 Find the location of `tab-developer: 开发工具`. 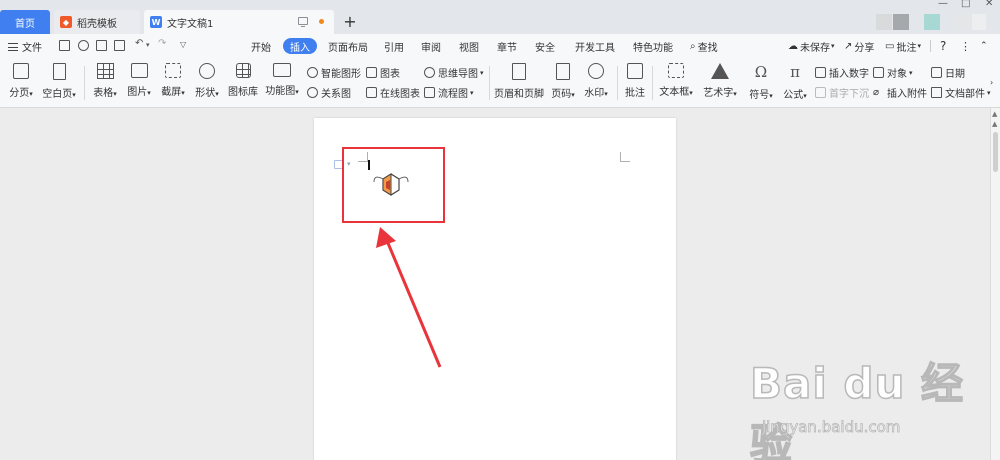

tab-developer: 开发工具 is located at coordinates (595, 46).